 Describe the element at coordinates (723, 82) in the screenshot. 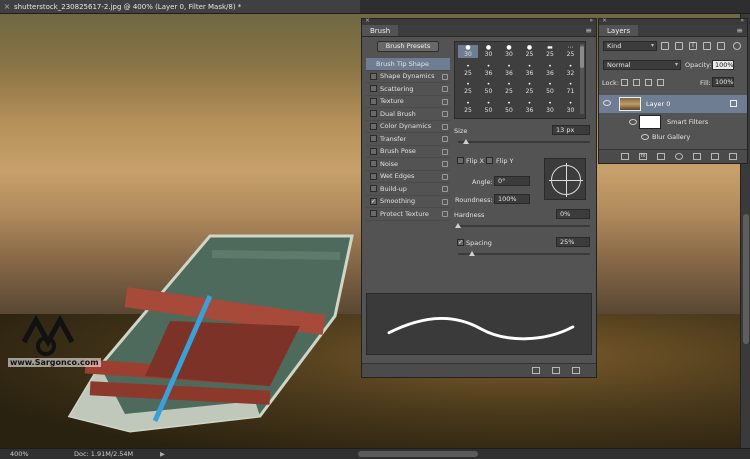

I see `fill-field: 100%` at that location.